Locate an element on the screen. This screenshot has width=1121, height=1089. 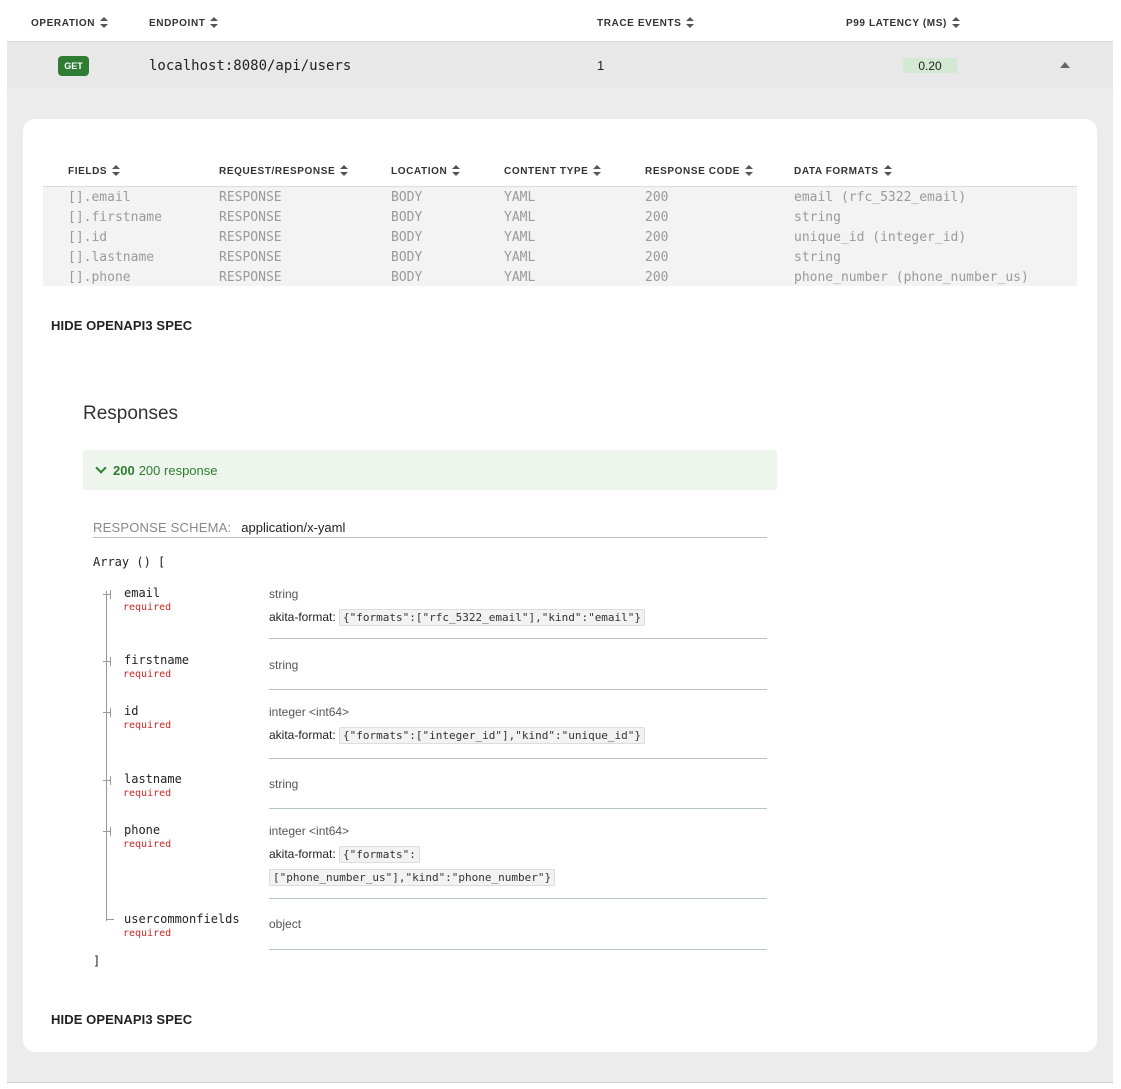
data-formats-column-header: DATA FORMATS is located at coordinates (843, 171).